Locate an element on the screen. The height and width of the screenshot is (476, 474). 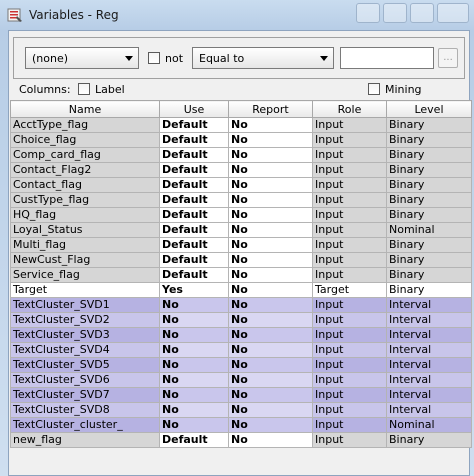
table-row: new_flag Default No Input Binary is located at coordinates (241, 440).